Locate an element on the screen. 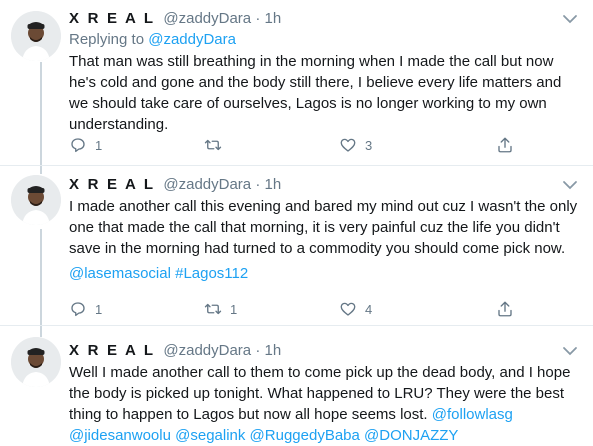  tweet-actions: 1 1 4 is located at coordinates (290, 310).